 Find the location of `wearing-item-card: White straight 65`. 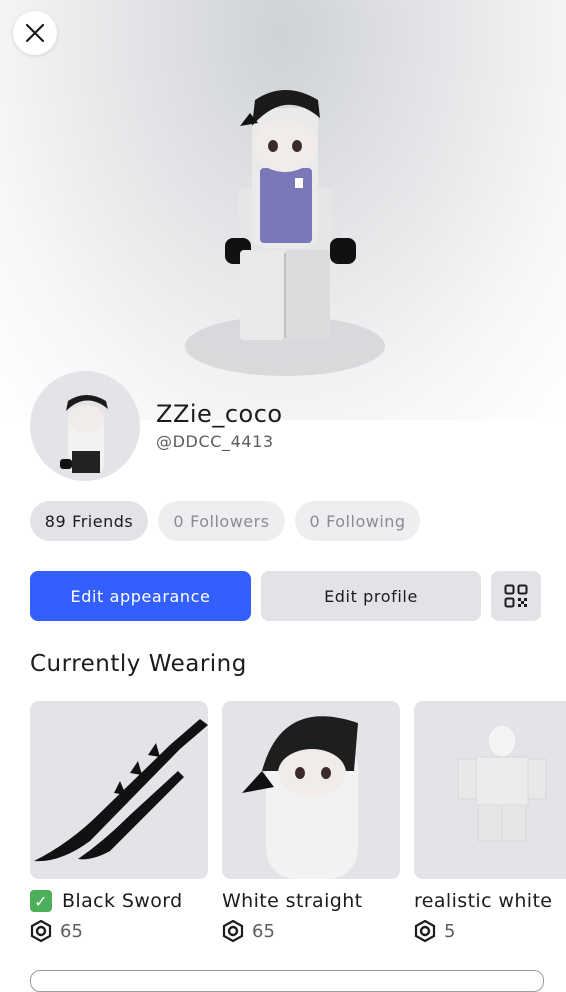

wearing-item-card: White straight 65 is located at coordinates (311, 821).